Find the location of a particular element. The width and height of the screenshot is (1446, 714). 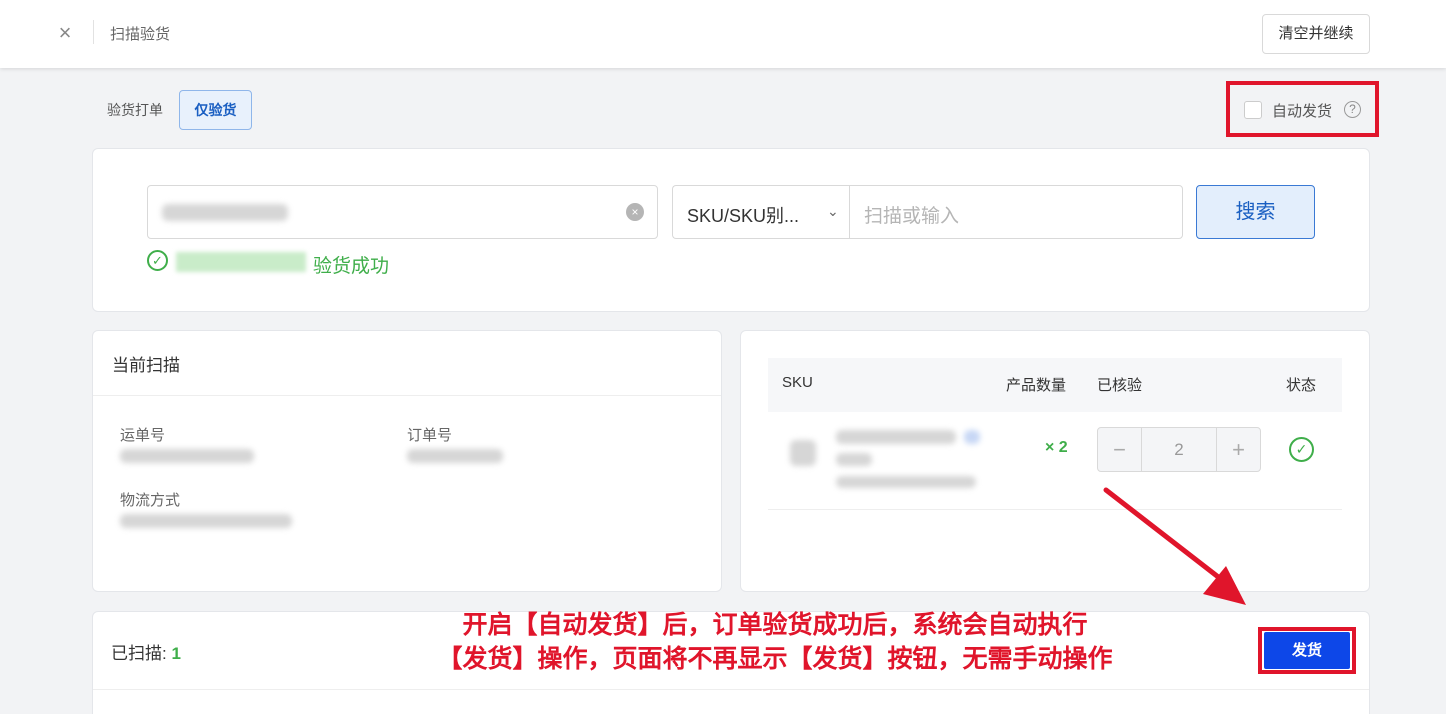

sku-type-select: SKU/SKU别... ⌄ is located at coordinates (761, 212).